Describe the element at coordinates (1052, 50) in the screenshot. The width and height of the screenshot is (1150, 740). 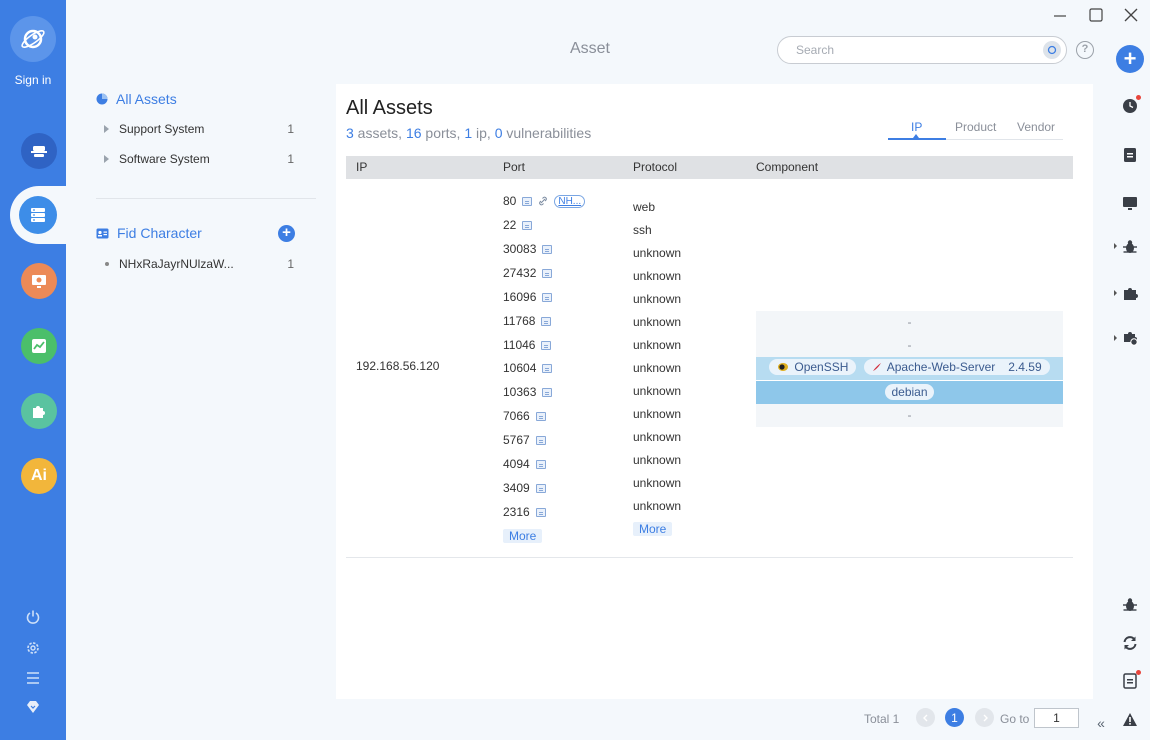
I see `search-icon` at that location.